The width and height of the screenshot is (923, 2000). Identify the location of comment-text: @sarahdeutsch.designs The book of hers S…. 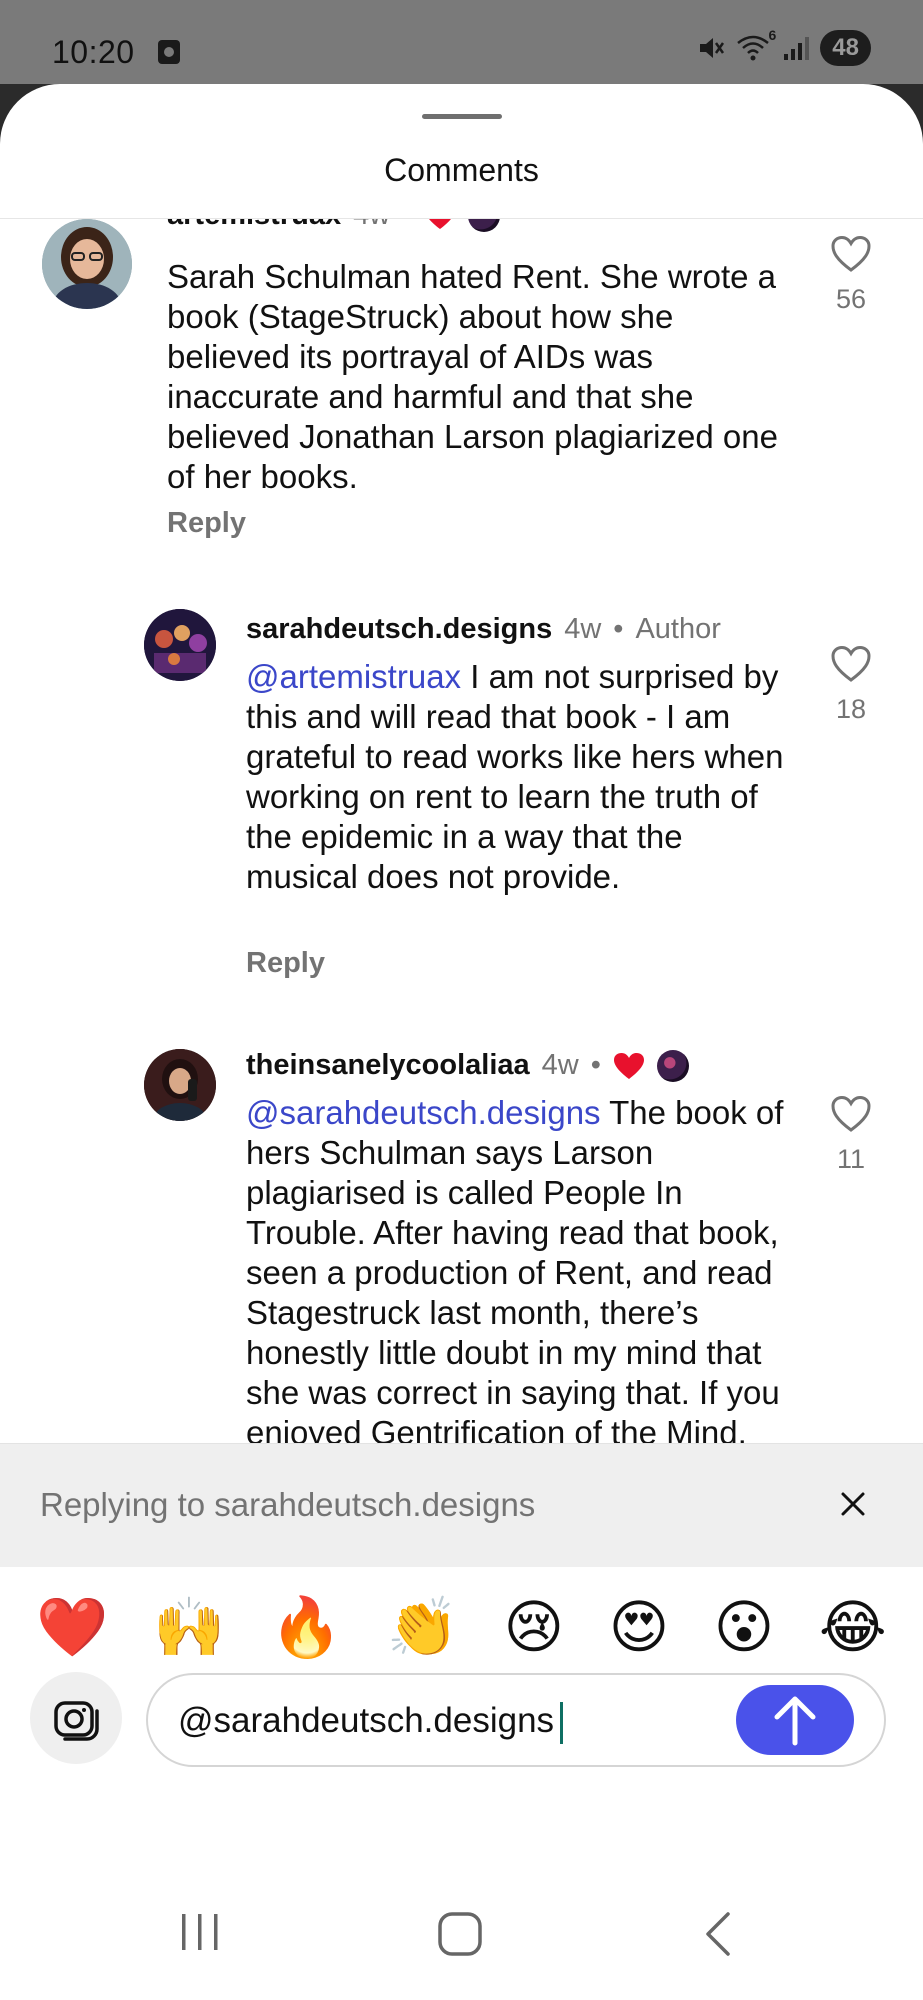
(516, 1293).